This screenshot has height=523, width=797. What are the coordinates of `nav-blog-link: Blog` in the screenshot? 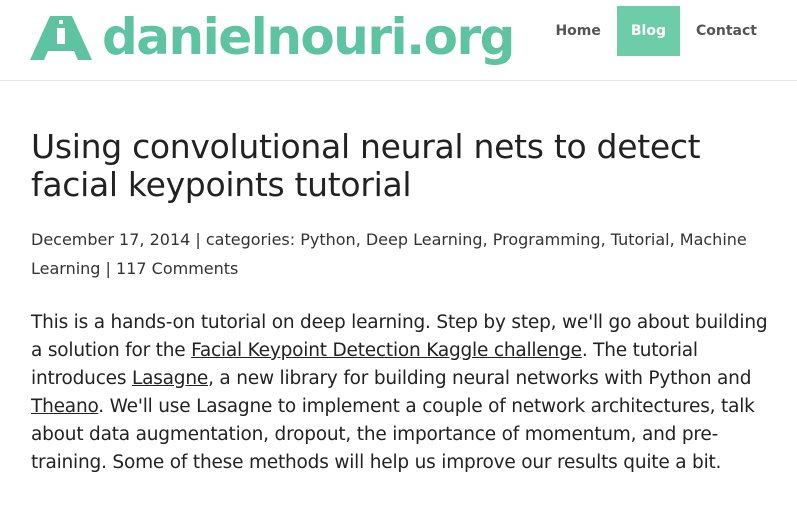 It's located at (648, 31).